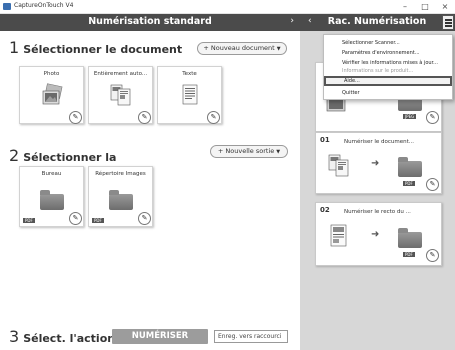 This screenshot has height=350, width=455. I want to click on document-icon, so click(338, 235).